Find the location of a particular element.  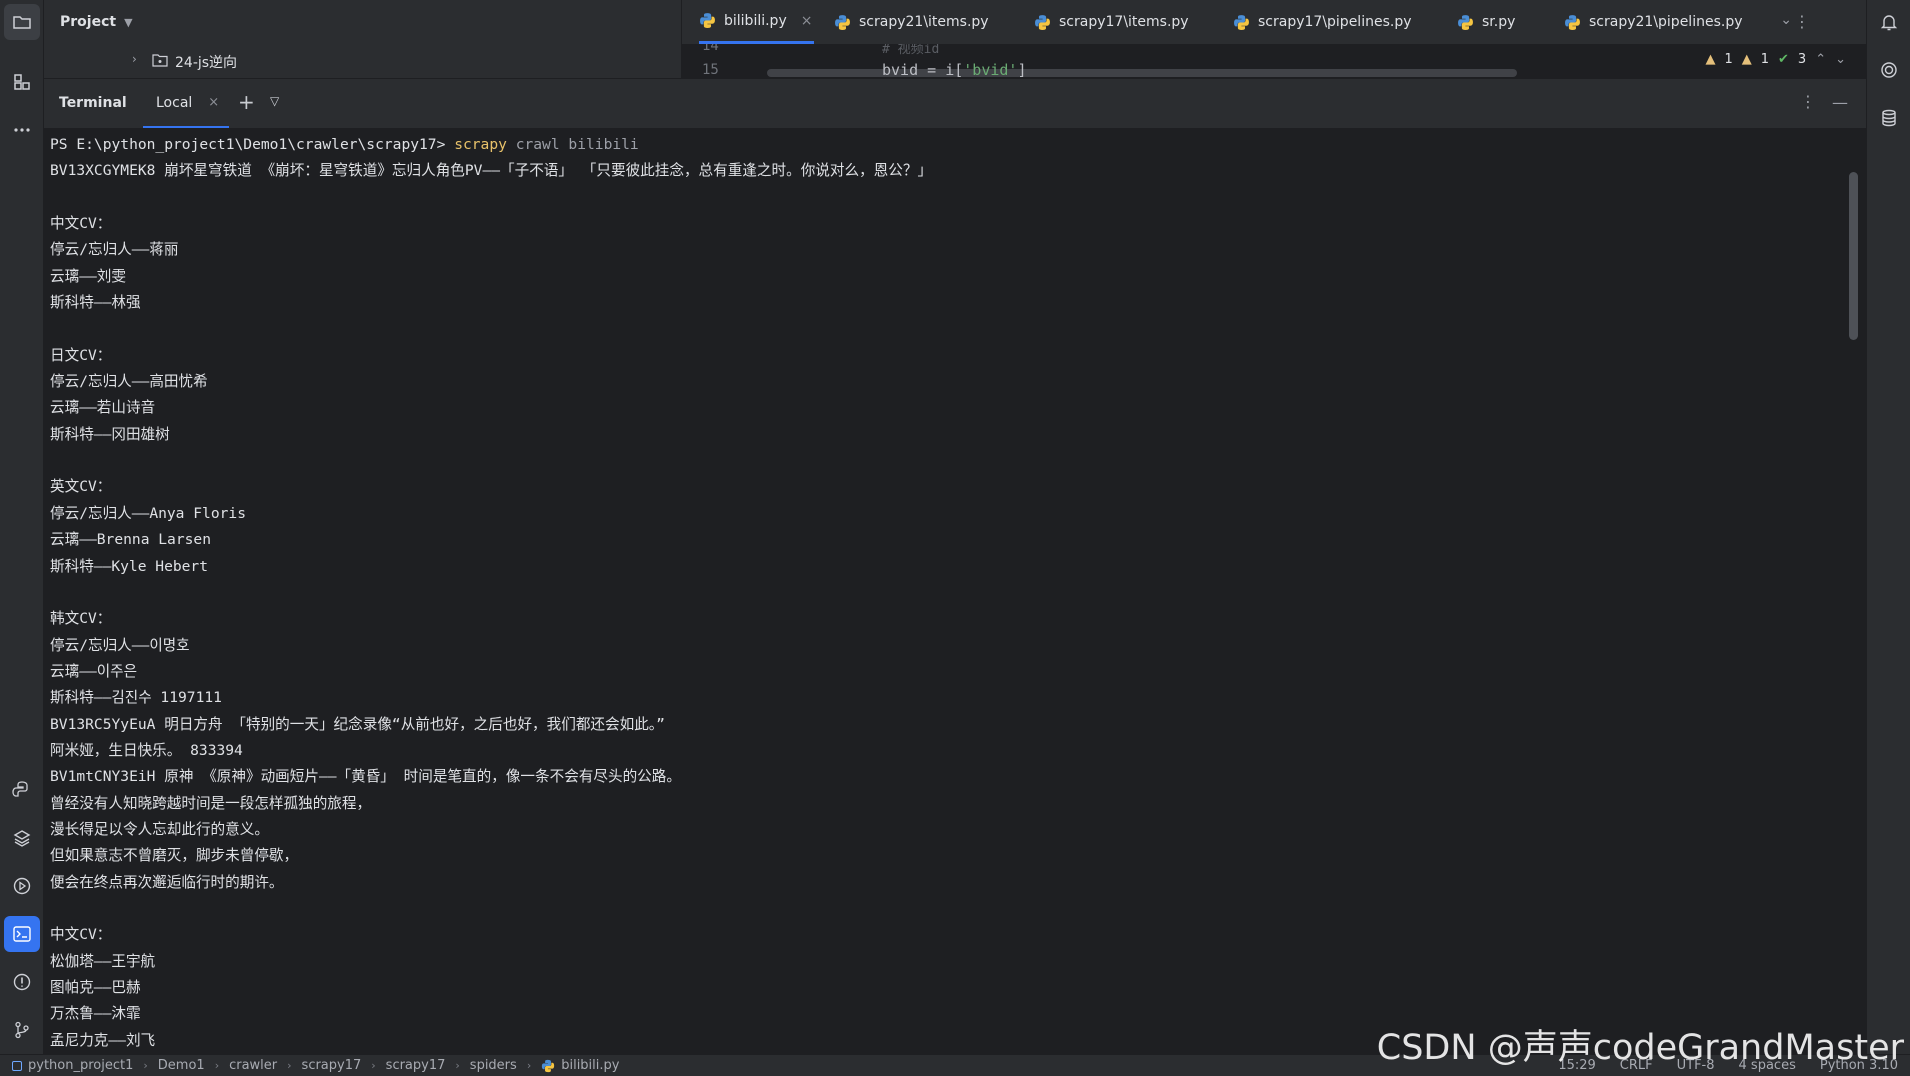

vertical-scrollbar is located at coordinates (1853, 256).